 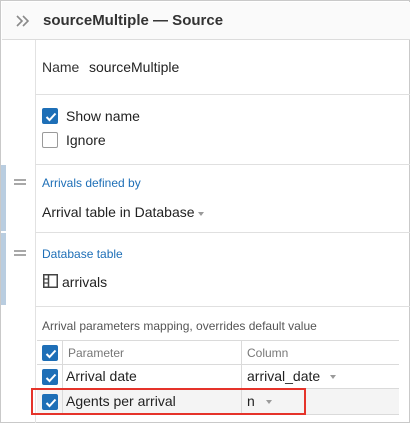 I want to click on show-name-label: Show name, so click(x=103, y=116).